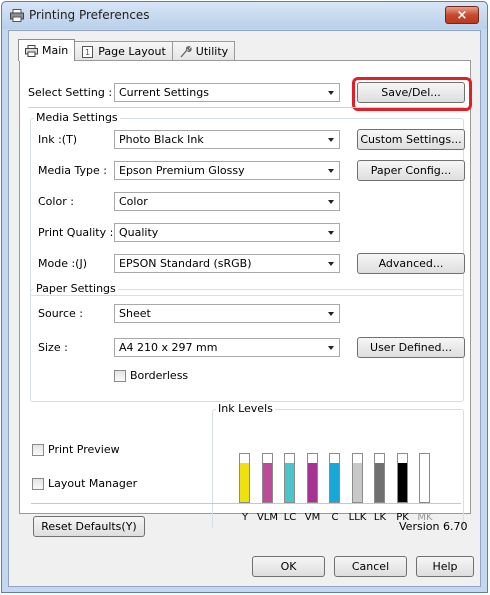 Image resolution: width=490 pixels, height=595 pixels. I want to click on print-preview-label: Print Preview, so click(84, 449).